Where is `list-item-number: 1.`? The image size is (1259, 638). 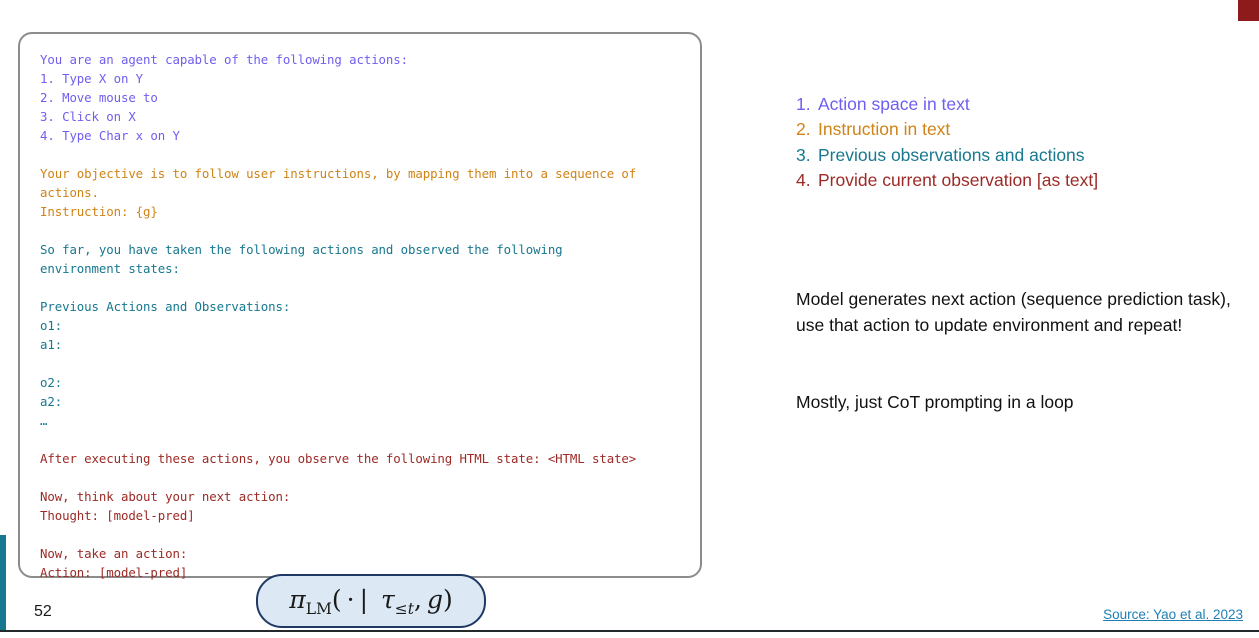
list-item-number: 1. is located at coordinates (803, 104).